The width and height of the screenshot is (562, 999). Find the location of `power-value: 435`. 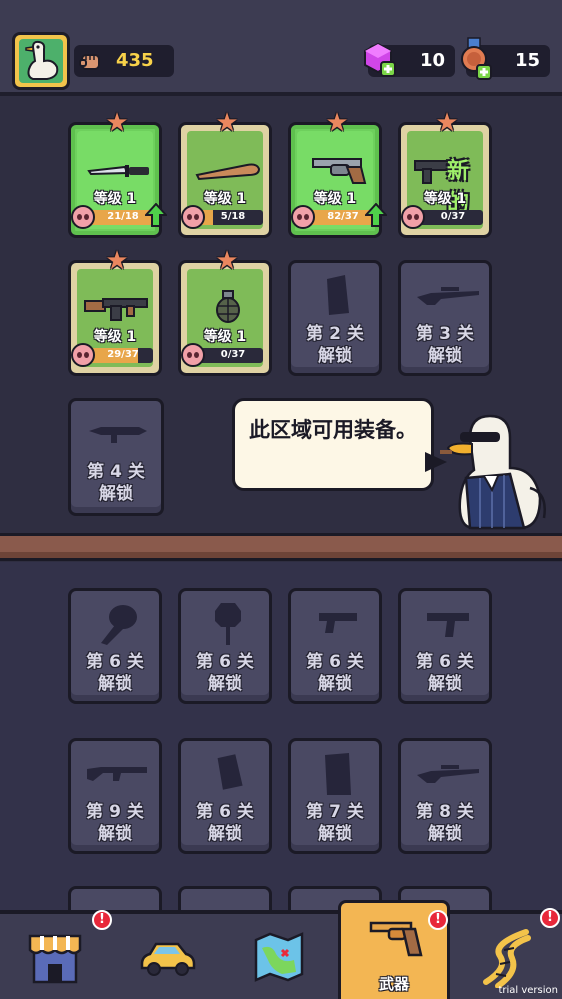

power-value: 435 is located at coordinates (135, 60).